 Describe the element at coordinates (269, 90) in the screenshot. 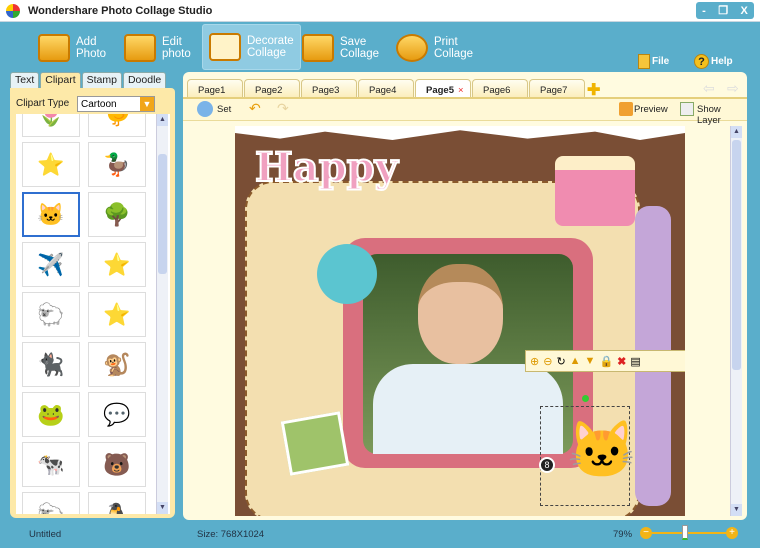

I see `page-tab-label: Page2` at that location.